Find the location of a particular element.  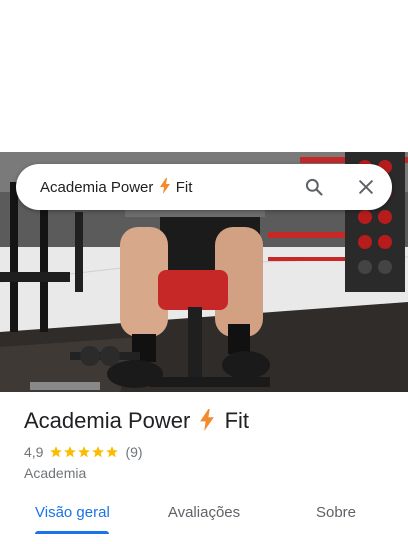

tab-reviews: Avaliações is located at coordinates (204, 512).